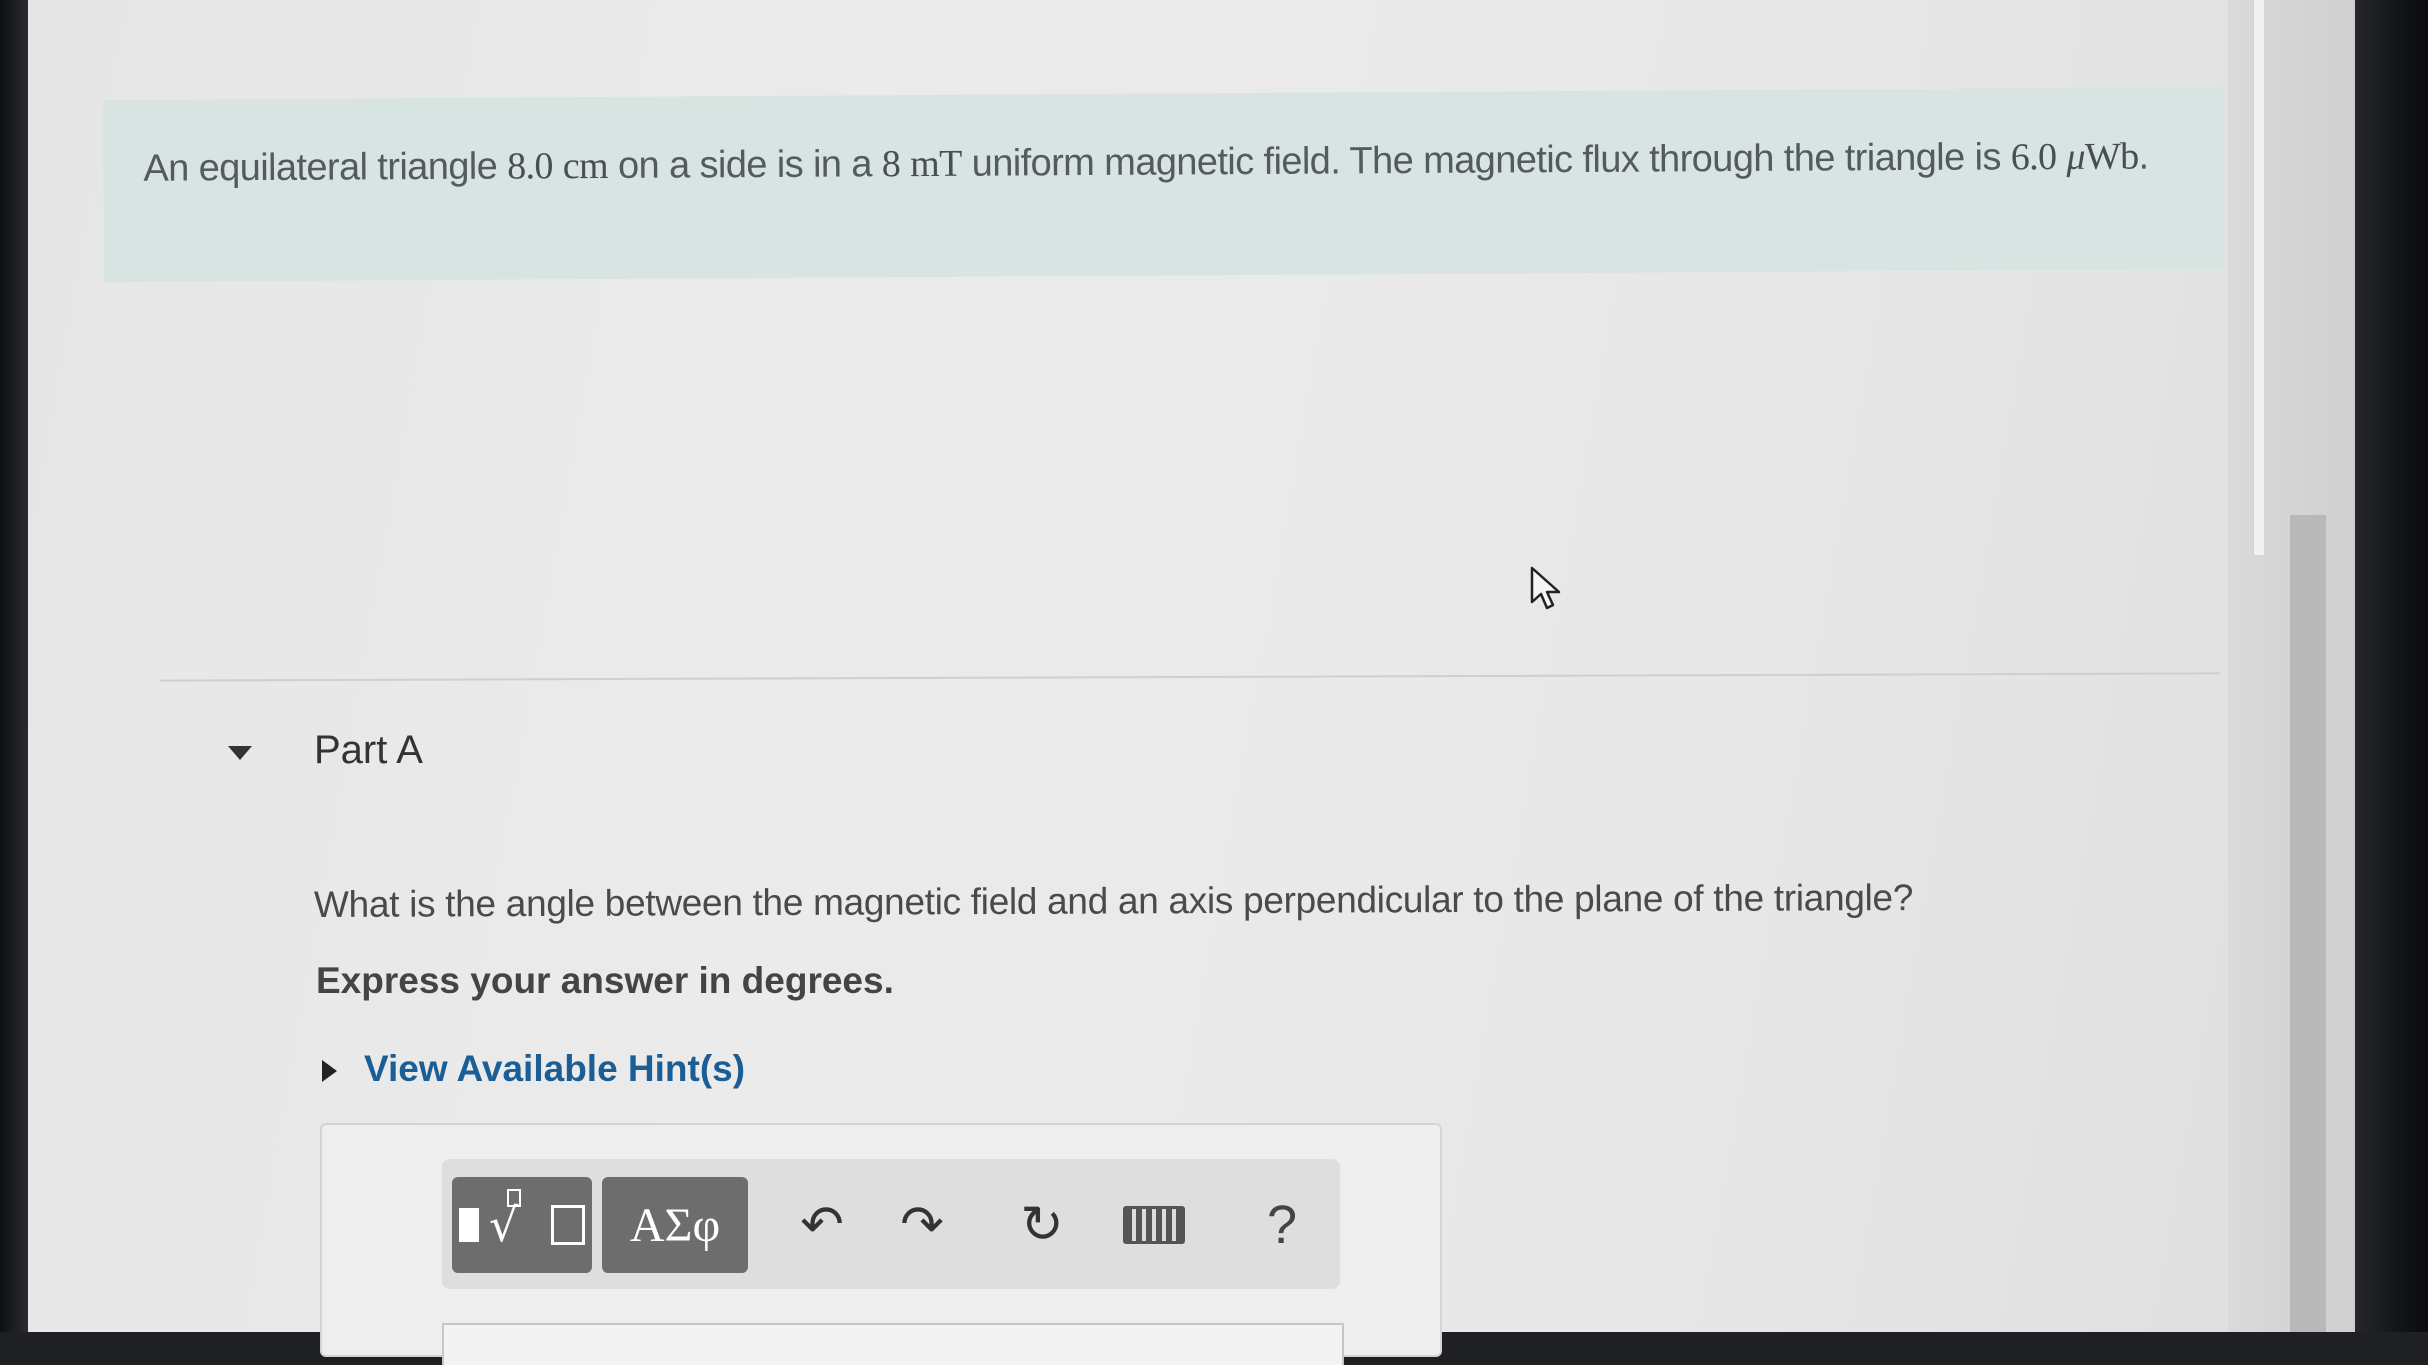  Describe the element at coordinates (1190, 677) in the screenshot. I see `section-divider` at that location.